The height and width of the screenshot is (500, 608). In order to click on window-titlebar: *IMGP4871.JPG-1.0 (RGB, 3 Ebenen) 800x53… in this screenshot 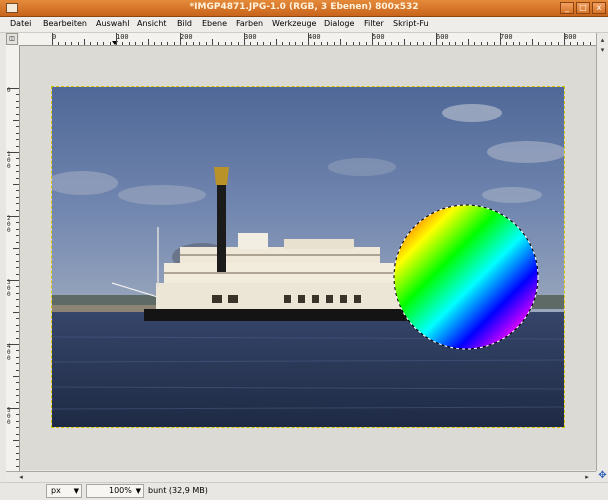, I will do `click(304, 8)`.